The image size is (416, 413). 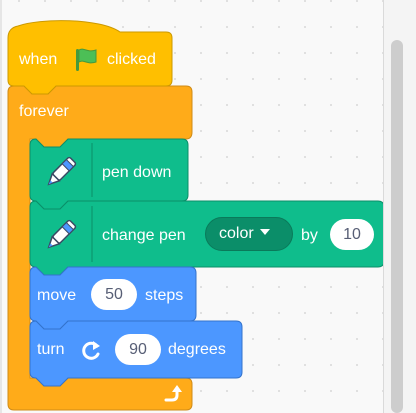 I want to click on turn-degrees-input: 90, so click(x=138, y=349).